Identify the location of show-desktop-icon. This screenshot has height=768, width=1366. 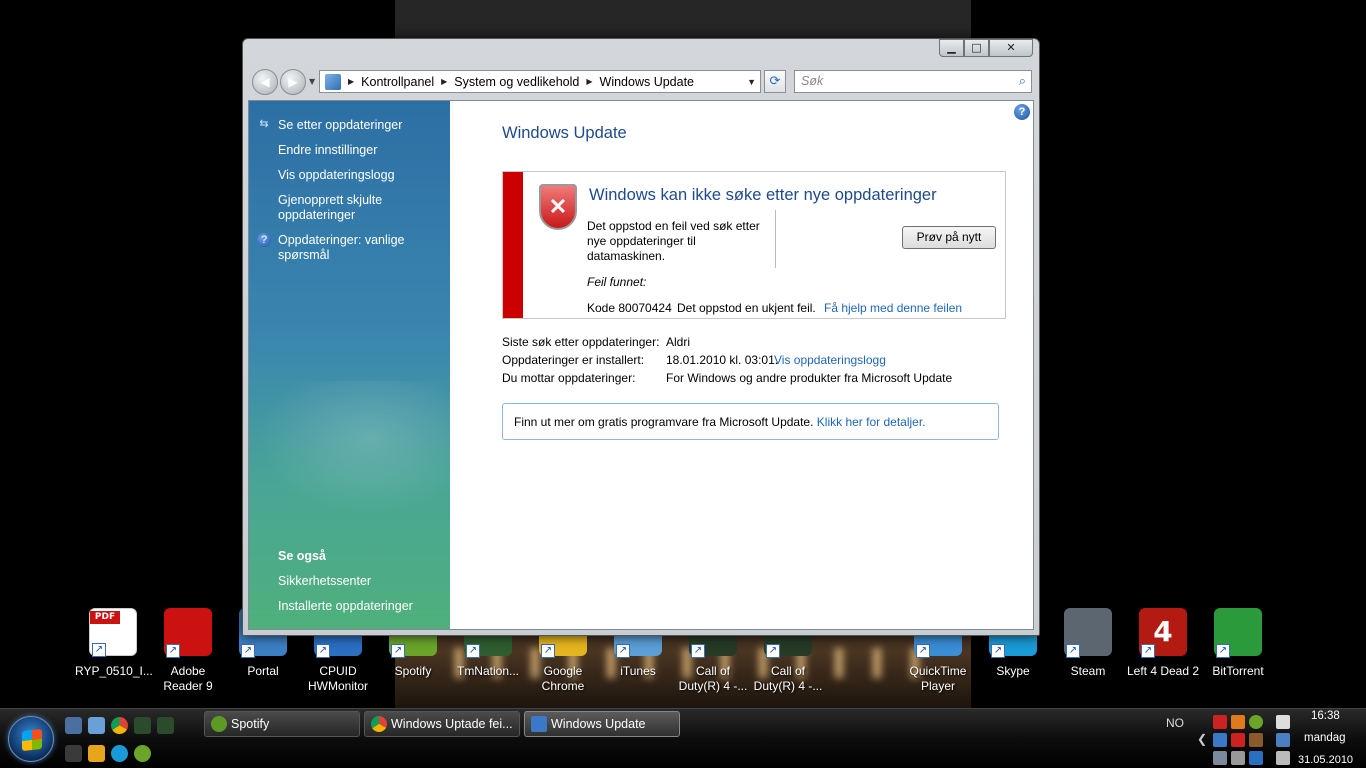
(73, 725).